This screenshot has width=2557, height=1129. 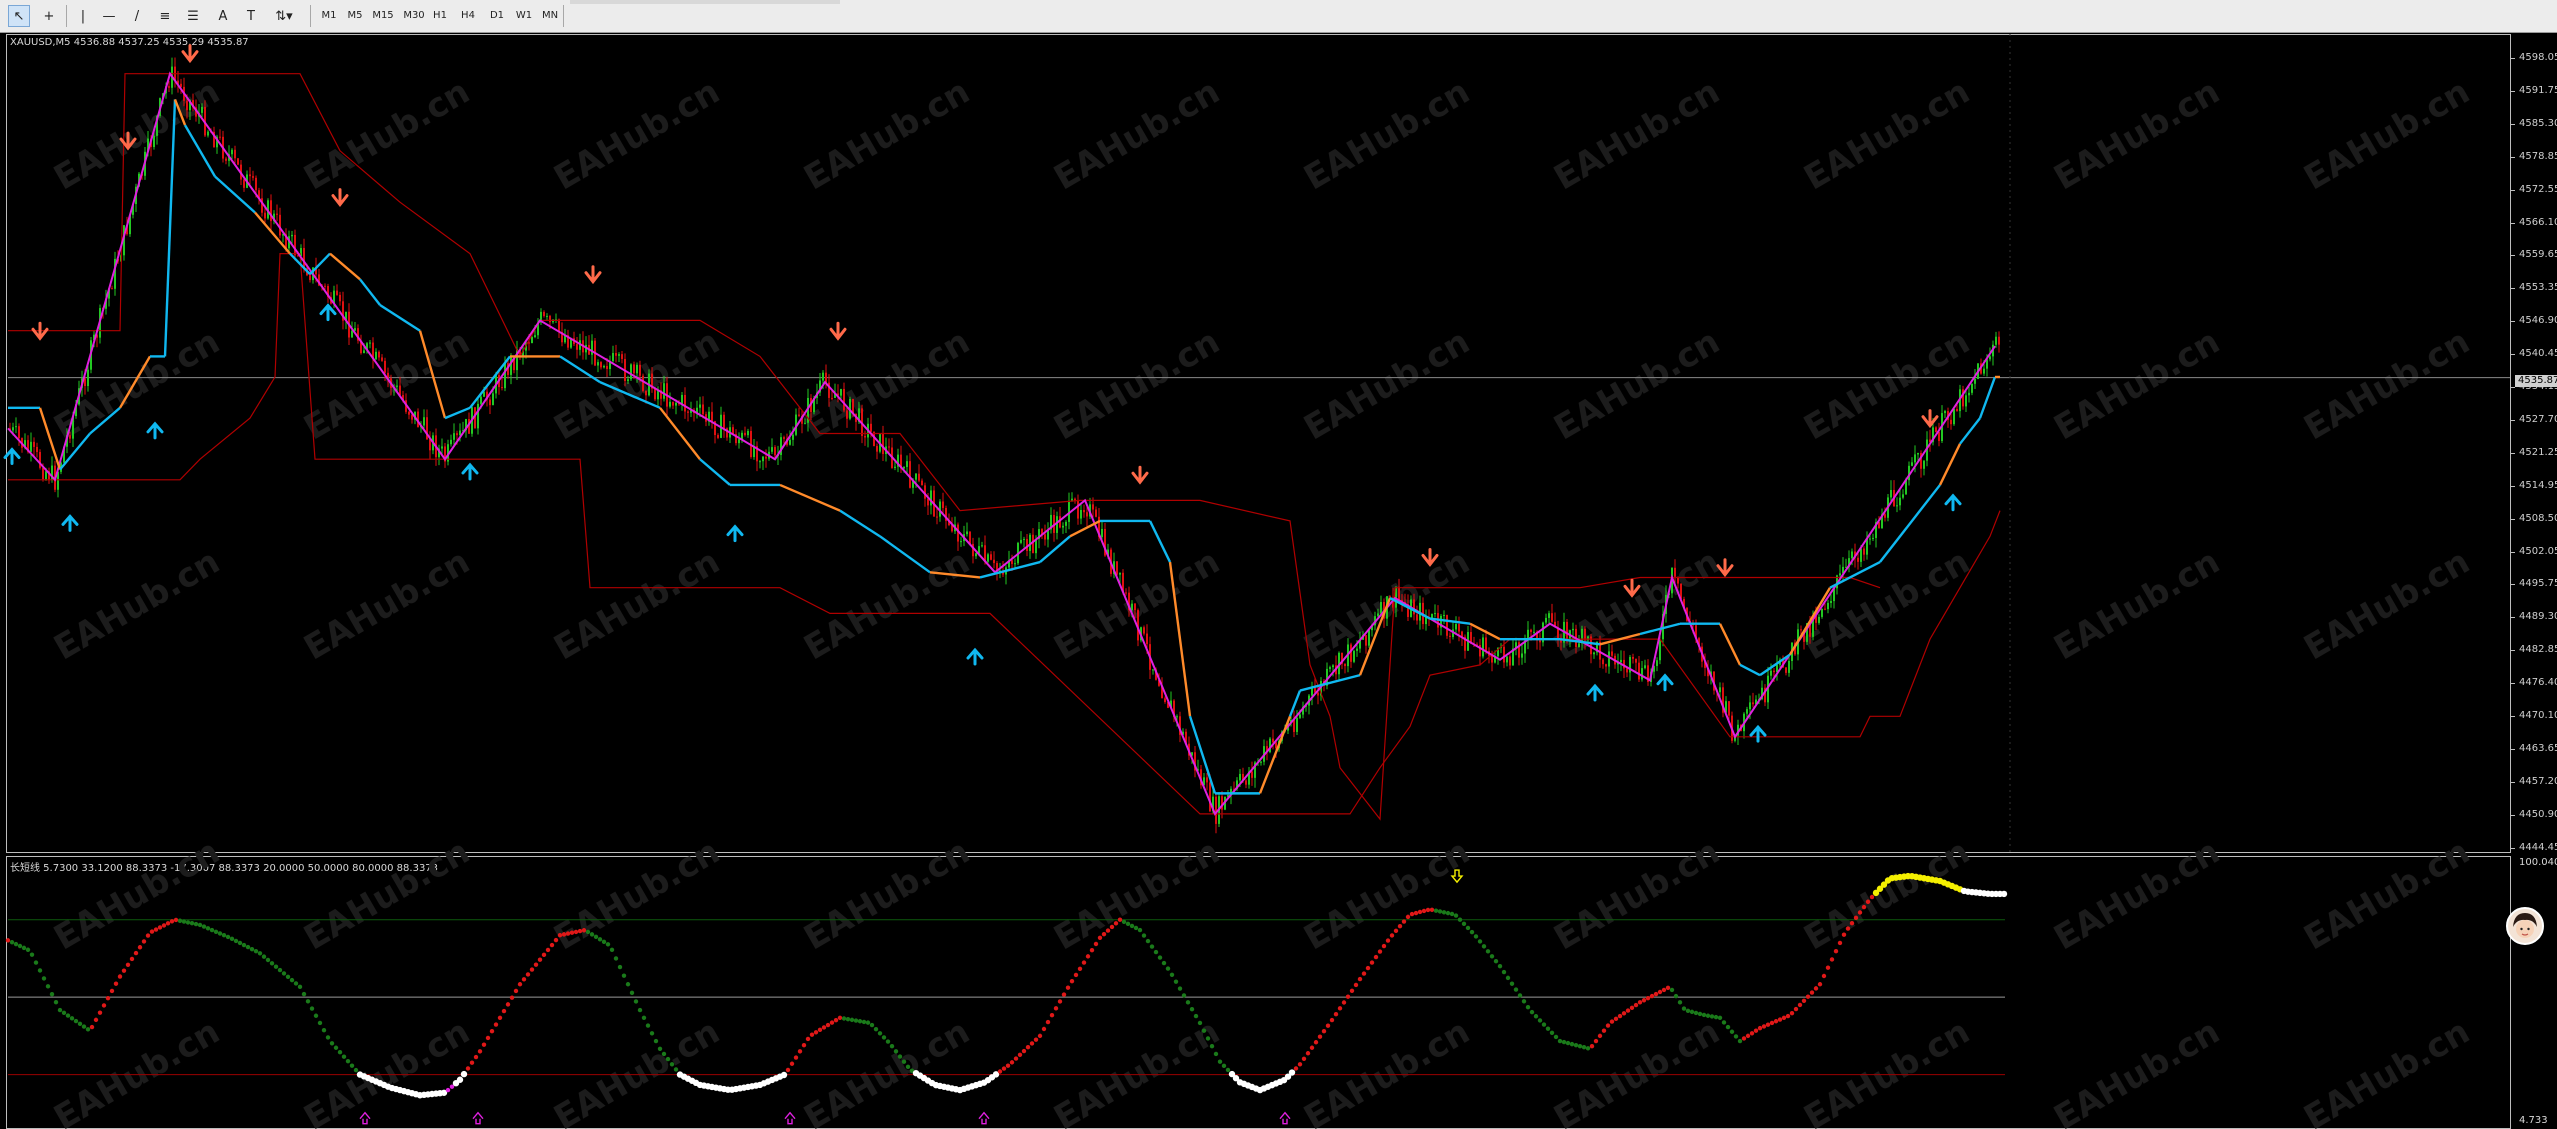 What do you see at coordinates (137, 16) in the screenshot?
I see `trendline-icon: /` at bounding box center [137, 16].